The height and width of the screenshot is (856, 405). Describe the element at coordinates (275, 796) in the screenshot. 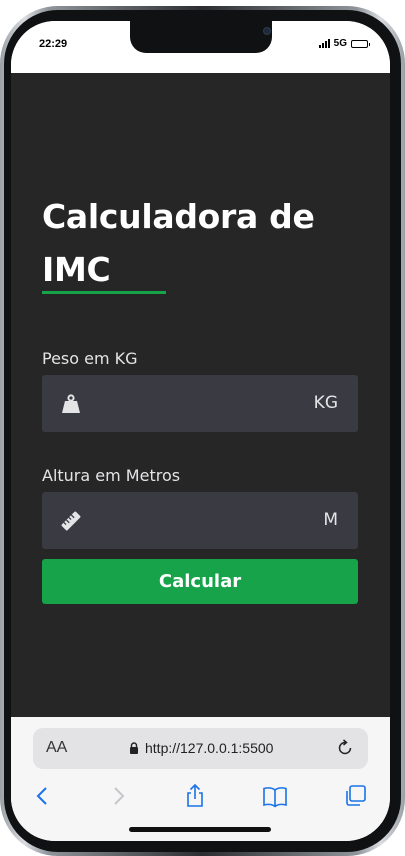

I see `bookmarks-icon` at that location.